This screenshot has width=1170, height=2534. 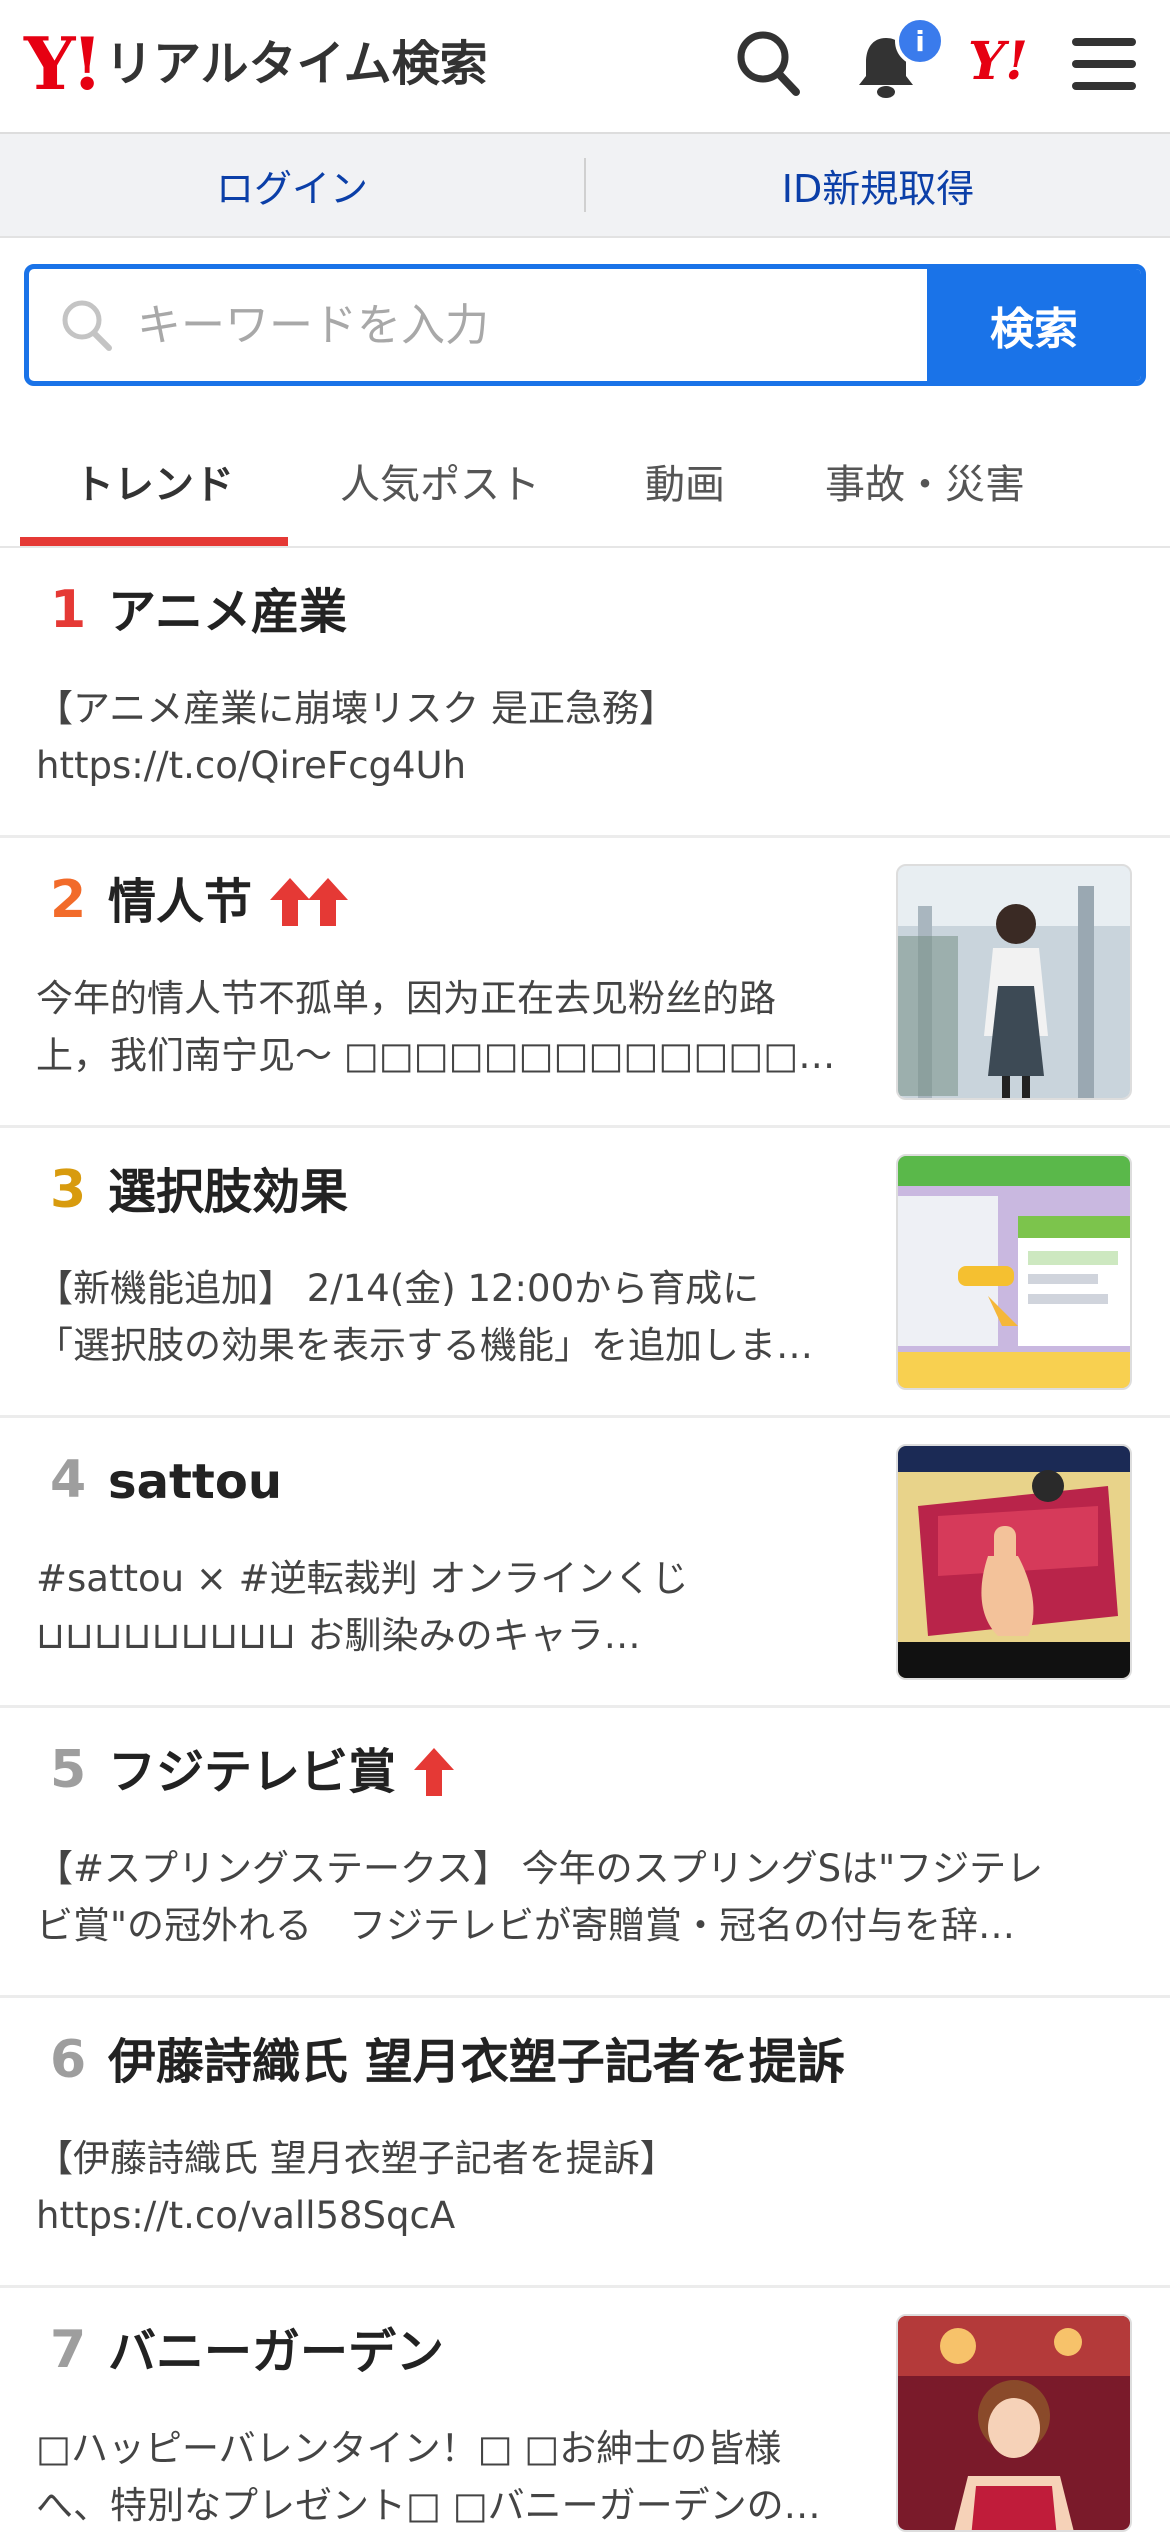 I want to click on app-title: リアルタイム検索, so click(x=296, y=64).